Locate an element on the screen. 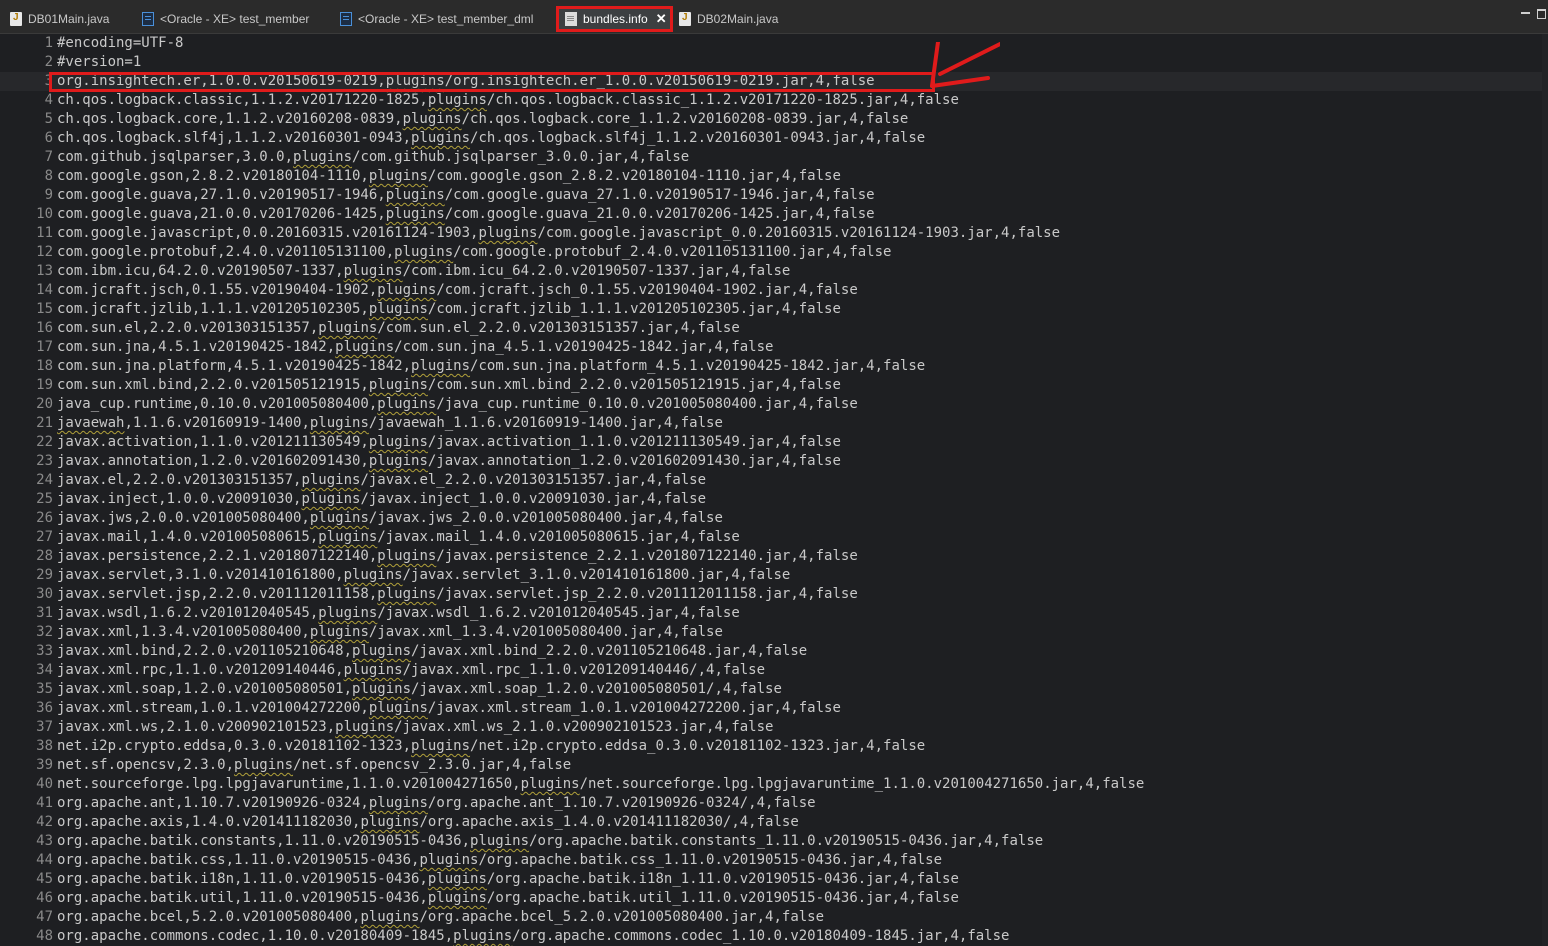 This screenshot has width=1548, height=946. minimize-icon is located at coordinates (1525, 13).